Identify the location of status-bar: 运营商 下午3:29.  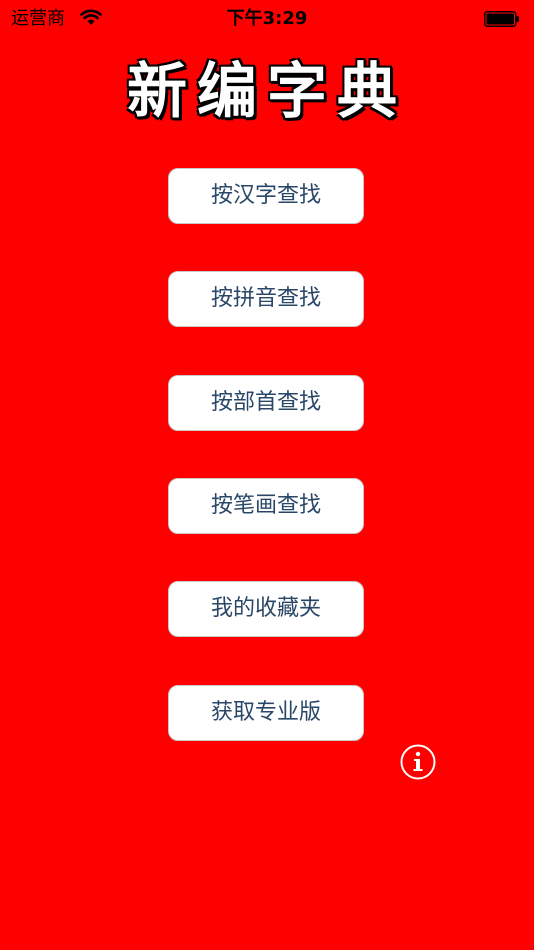
(267, 20).